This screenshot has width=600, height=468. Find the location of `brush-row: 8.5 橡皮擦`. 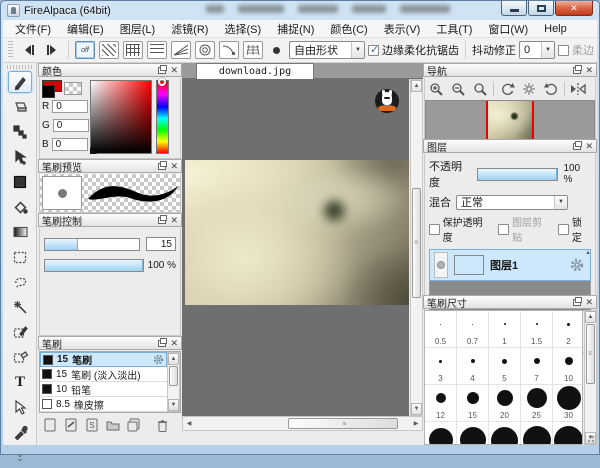

brush-row: 8.5 橡皮擦 is located at coordinates (103, 404).